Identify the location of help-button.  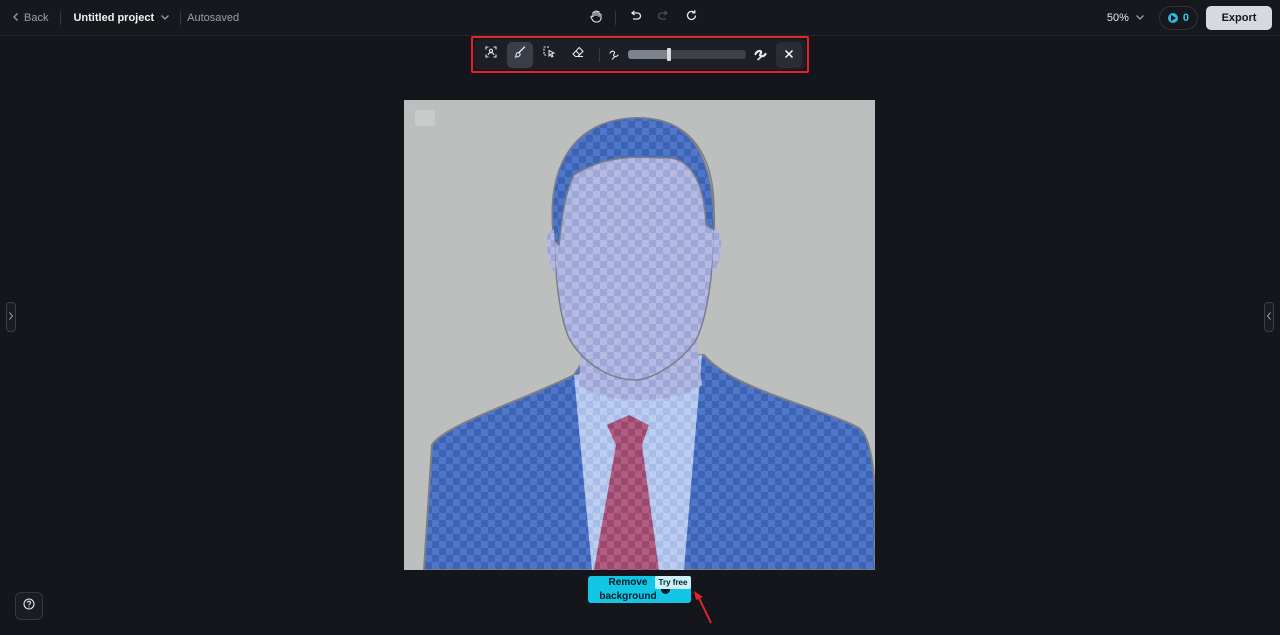
(29, 606).